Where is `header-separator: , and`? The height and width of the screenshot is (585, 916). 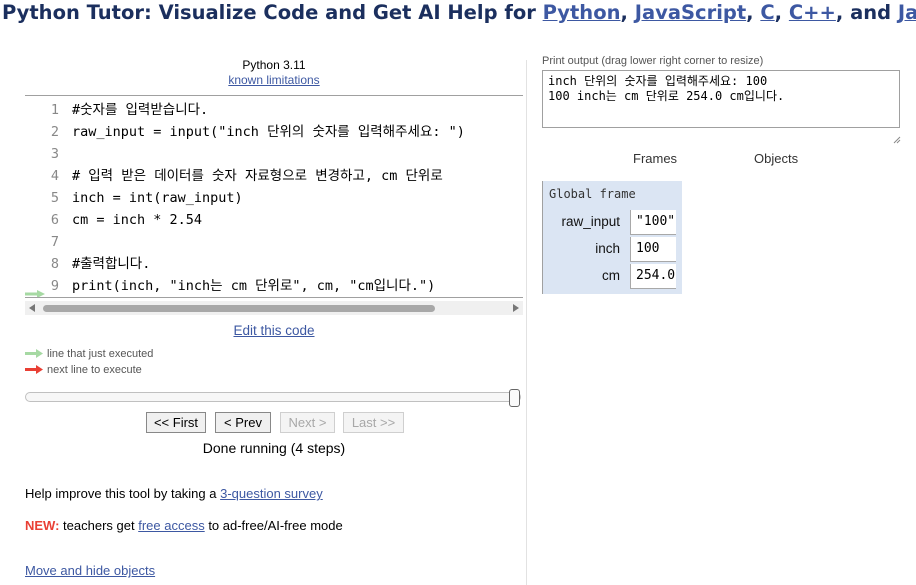
header-separator: , and is located at coordinates (866, 12).